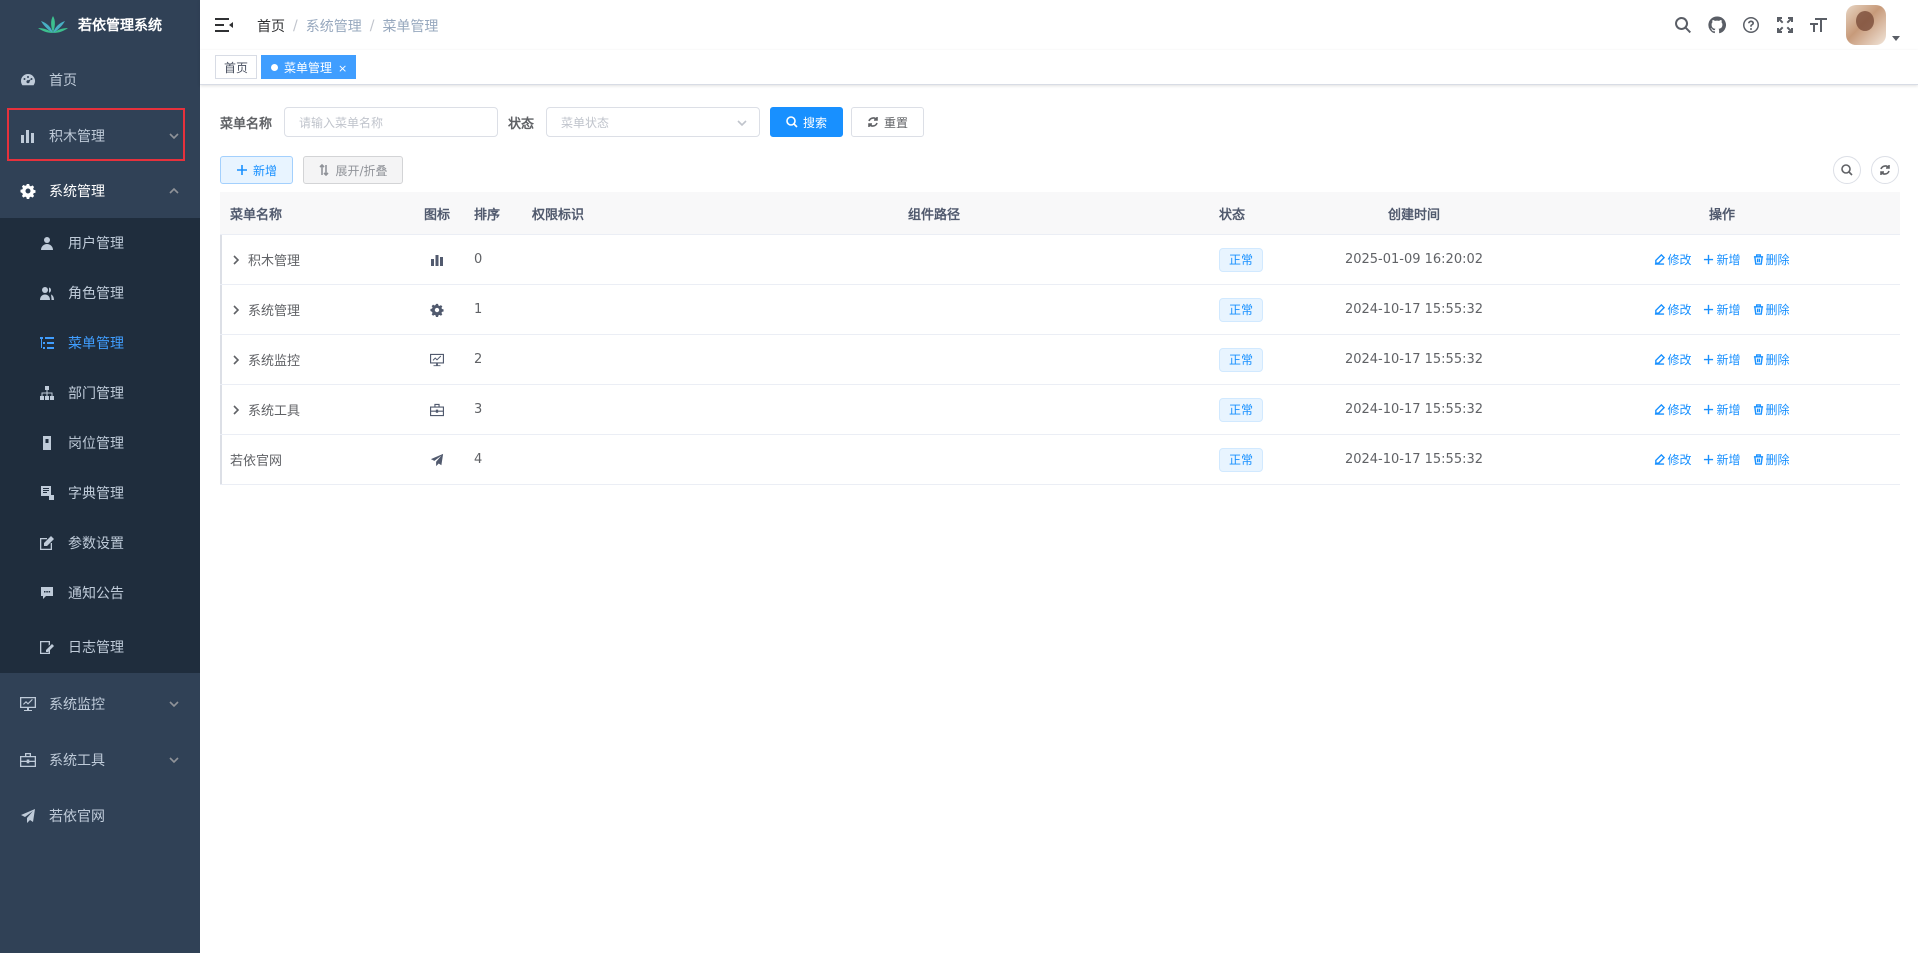 Image resolution: width=1918 pixels, height=953 pixels. I want to click on sidebar-item-system: 系统管理, so click(100, 191).